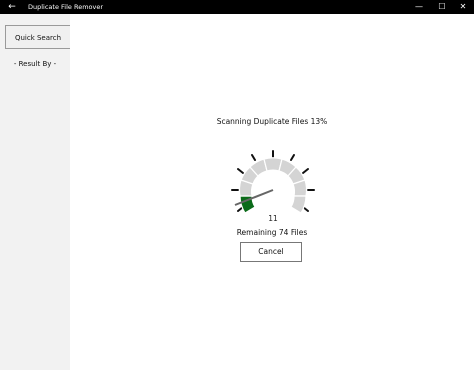  I want to click on back-arrow-icon: ←, so click(12, 7).